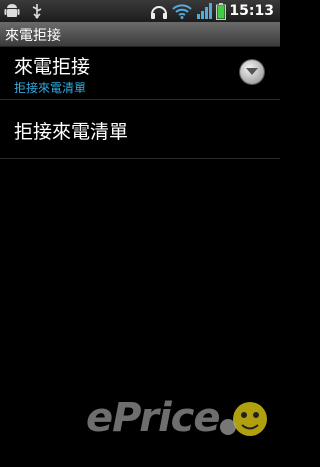 The width and height of the screenshot is (320, 467). Describe the element at coordinates (140, 73) in the screenshot. I see `setting-row-call-reject: 來電拒接 拒接來電清單` at that location.